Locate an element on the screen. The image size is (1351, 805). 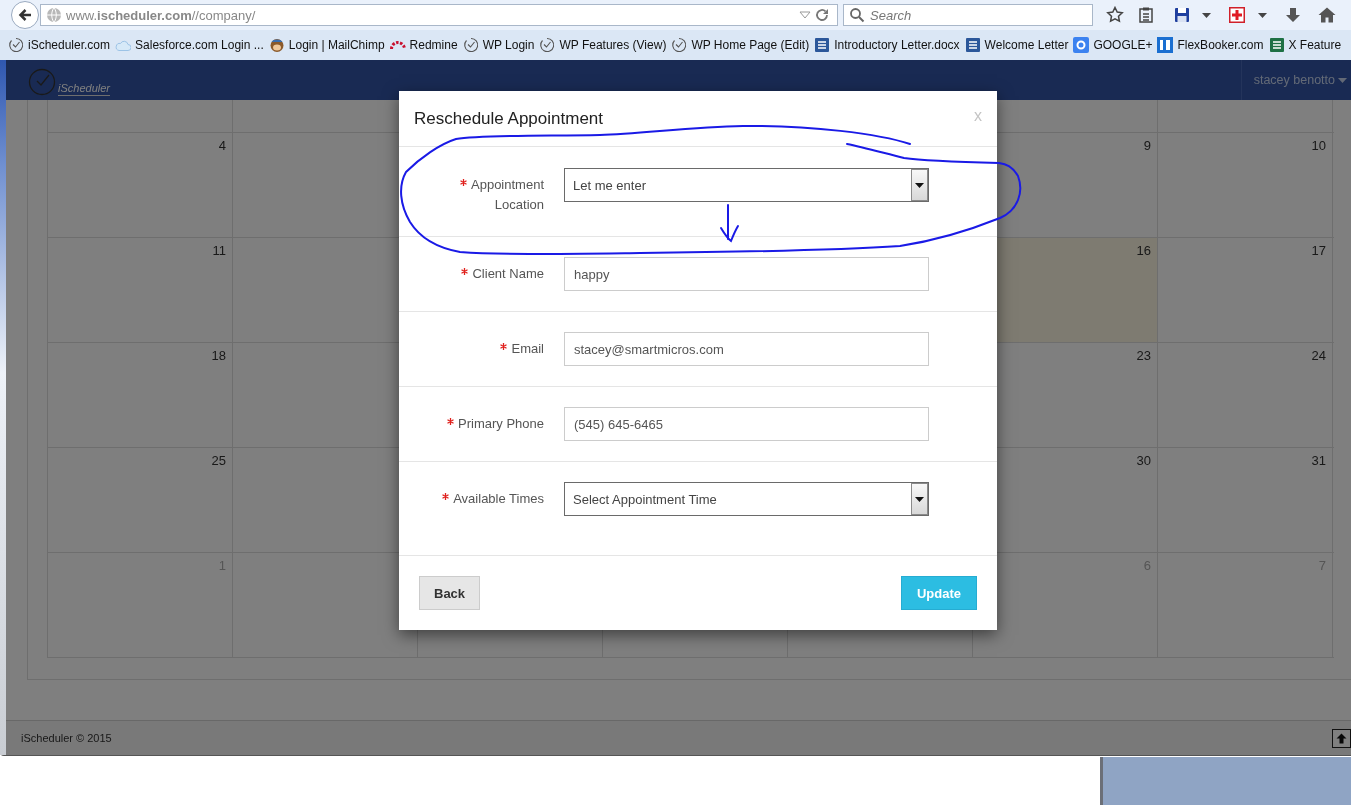
day-number: 10 is located at coordinates (1318, 145).